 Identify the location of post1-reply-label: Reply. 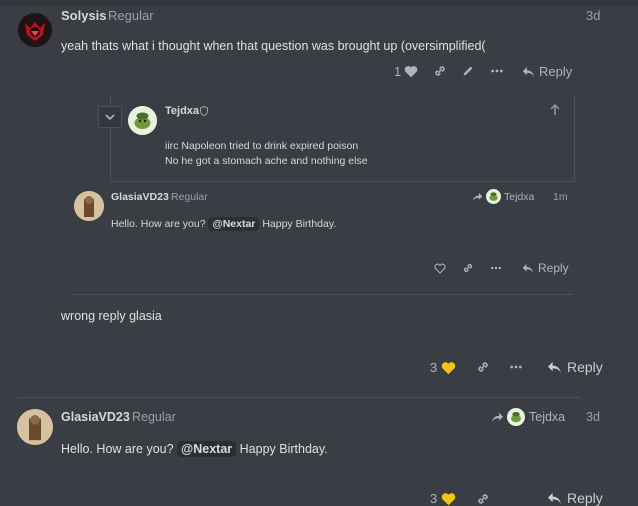
(556, 71).